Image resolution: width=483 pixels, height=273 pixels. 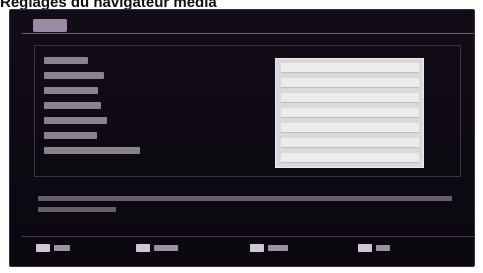 What do you see at coordinates (62, 248) in the screenshot?
I see `softkey-1-label` at bounding box center [62, 248].